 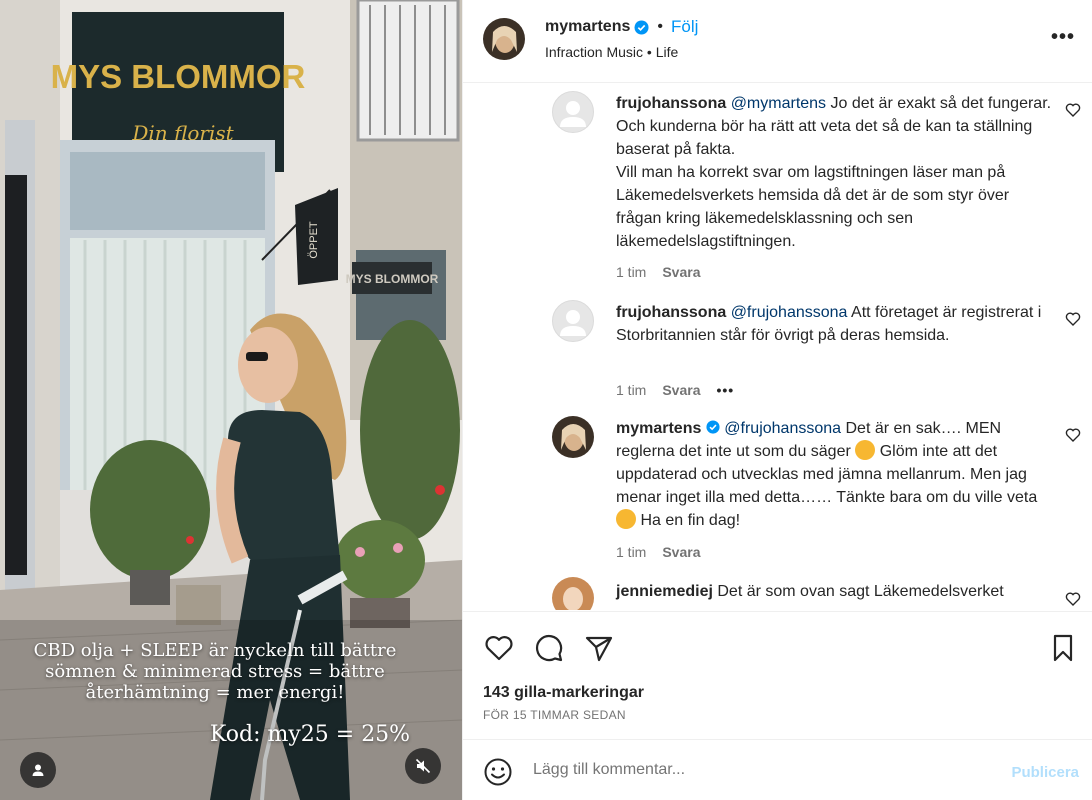 I want to click on commenter-avatar-image, so click(x=573, y=593).